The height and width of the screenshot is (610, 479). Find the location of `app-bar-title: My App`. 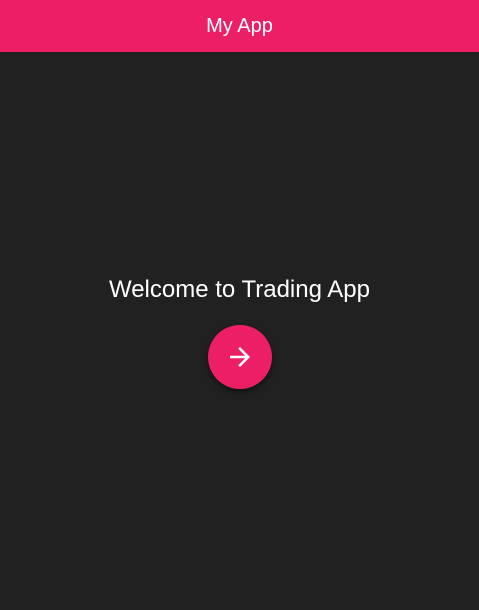

app-bar-title: My App is located at coordinates (239, 25).